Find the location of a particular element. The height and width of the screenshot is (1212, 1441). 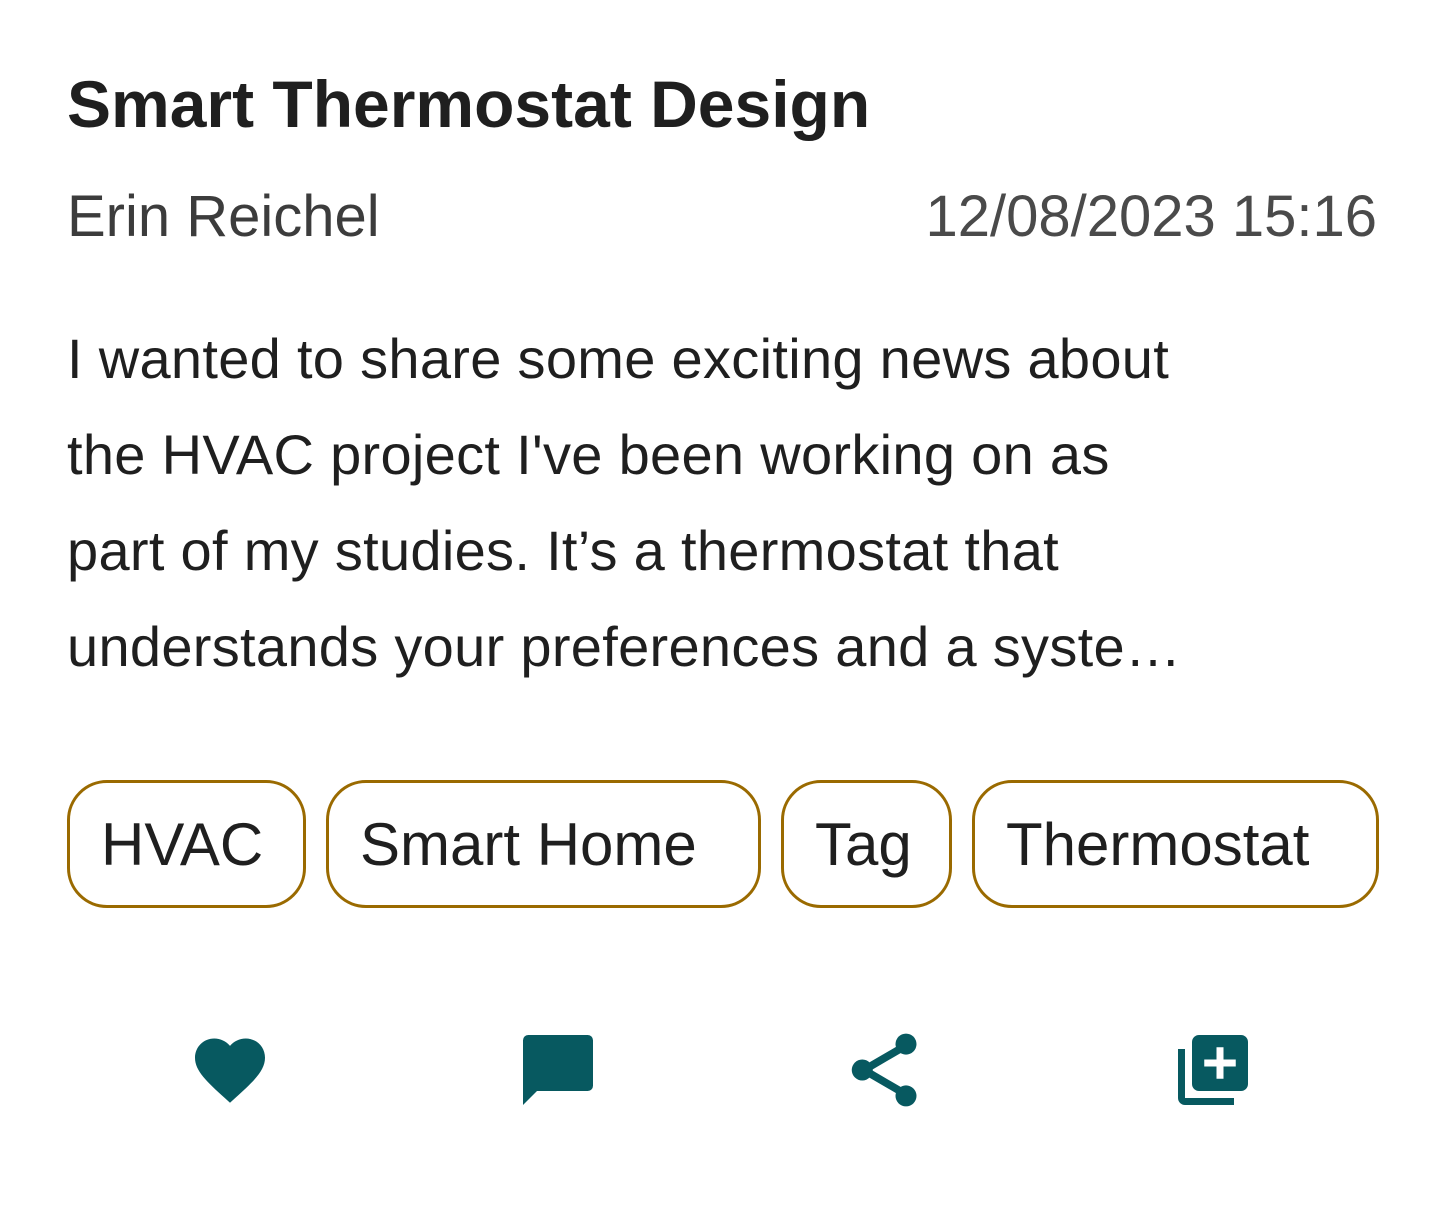

excerpt-line: the HVAC project I've been working on as is located at coordinates (588, 454).